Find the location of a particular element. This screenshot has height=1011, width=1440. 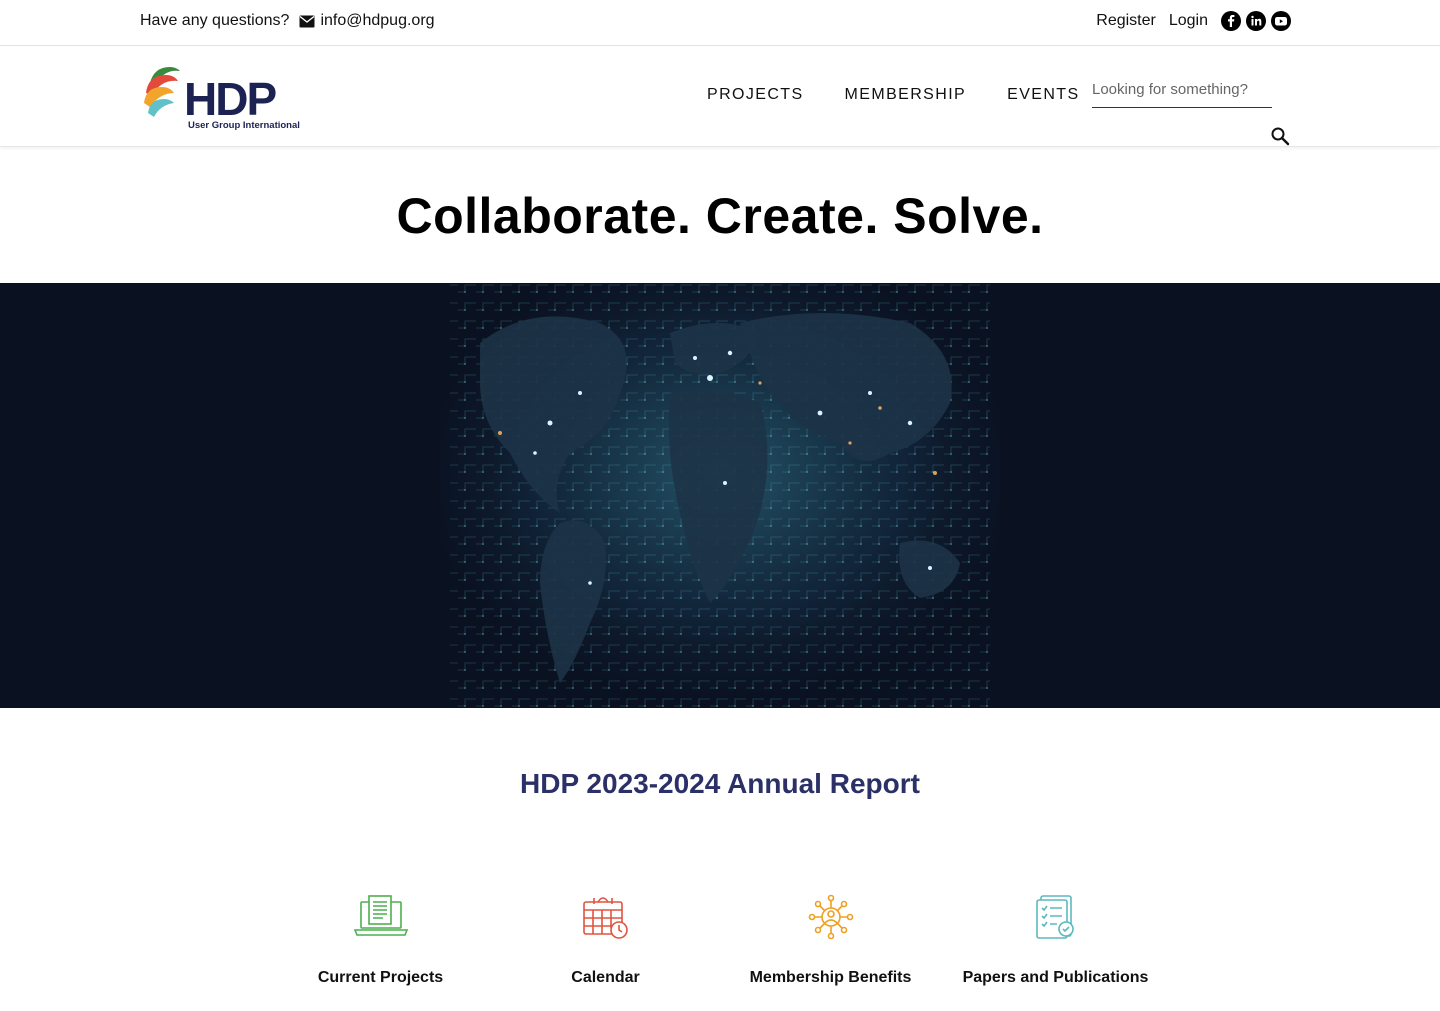

mail-icon is located at coordinates (307, 21).